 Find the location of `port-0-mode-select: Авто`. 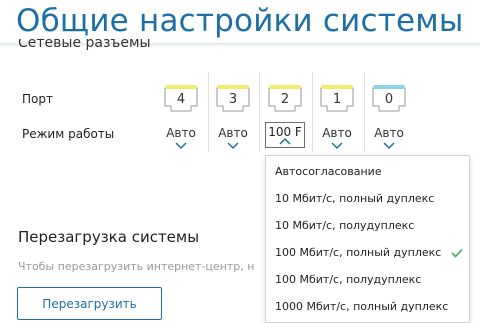

port-0-mode-select: Авто is located at coordinates (389, 133).